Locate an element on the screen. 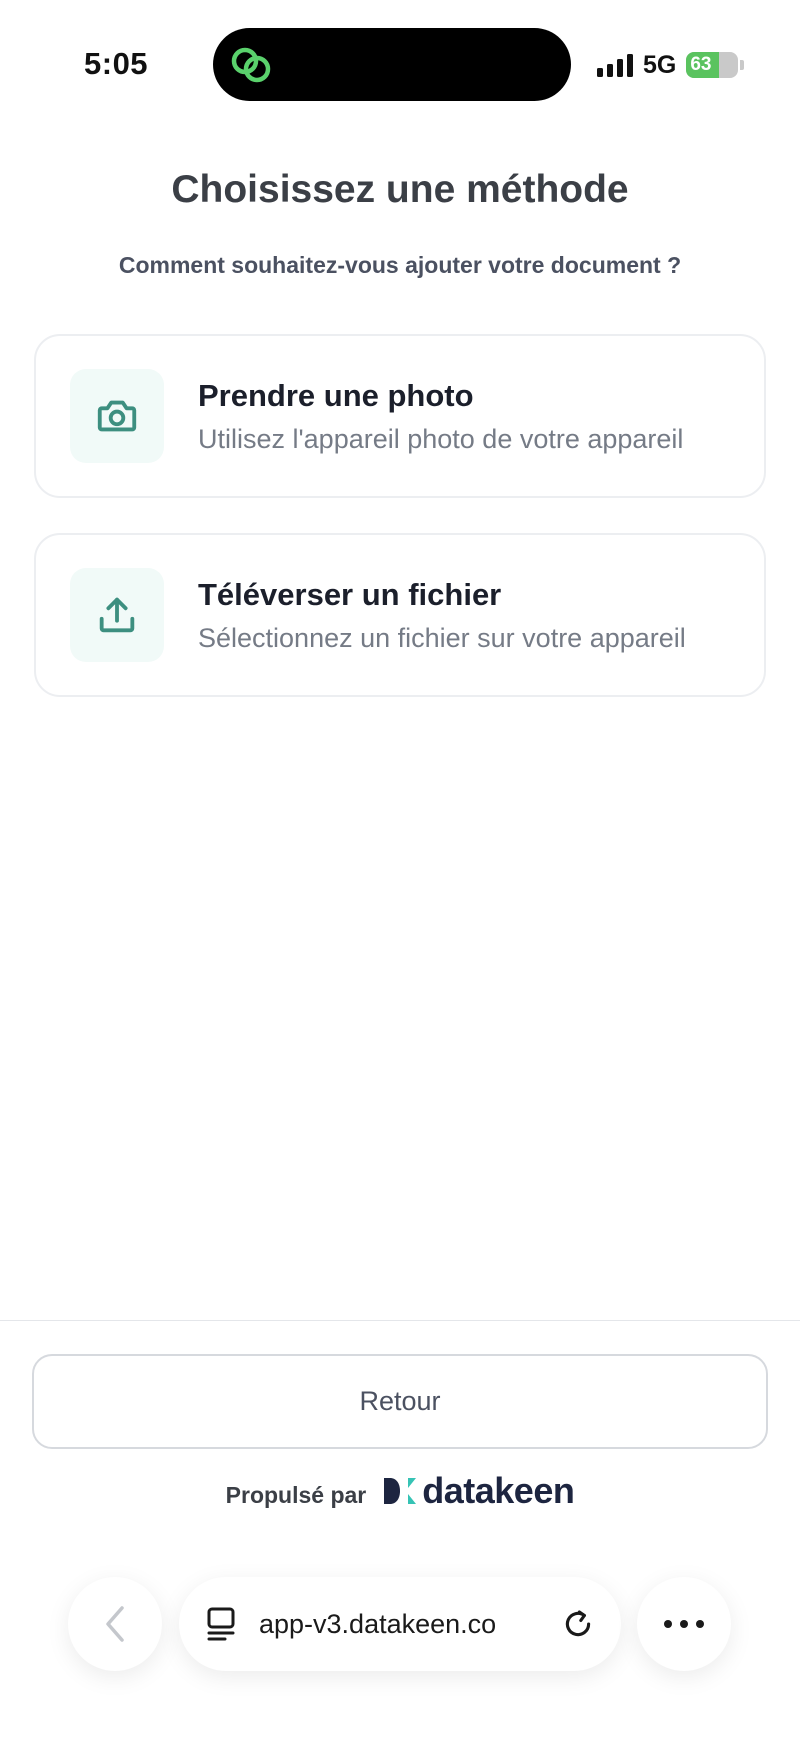 This screenshot has height=1739, width=800. camera-icon is located at coordinates (117, 416).